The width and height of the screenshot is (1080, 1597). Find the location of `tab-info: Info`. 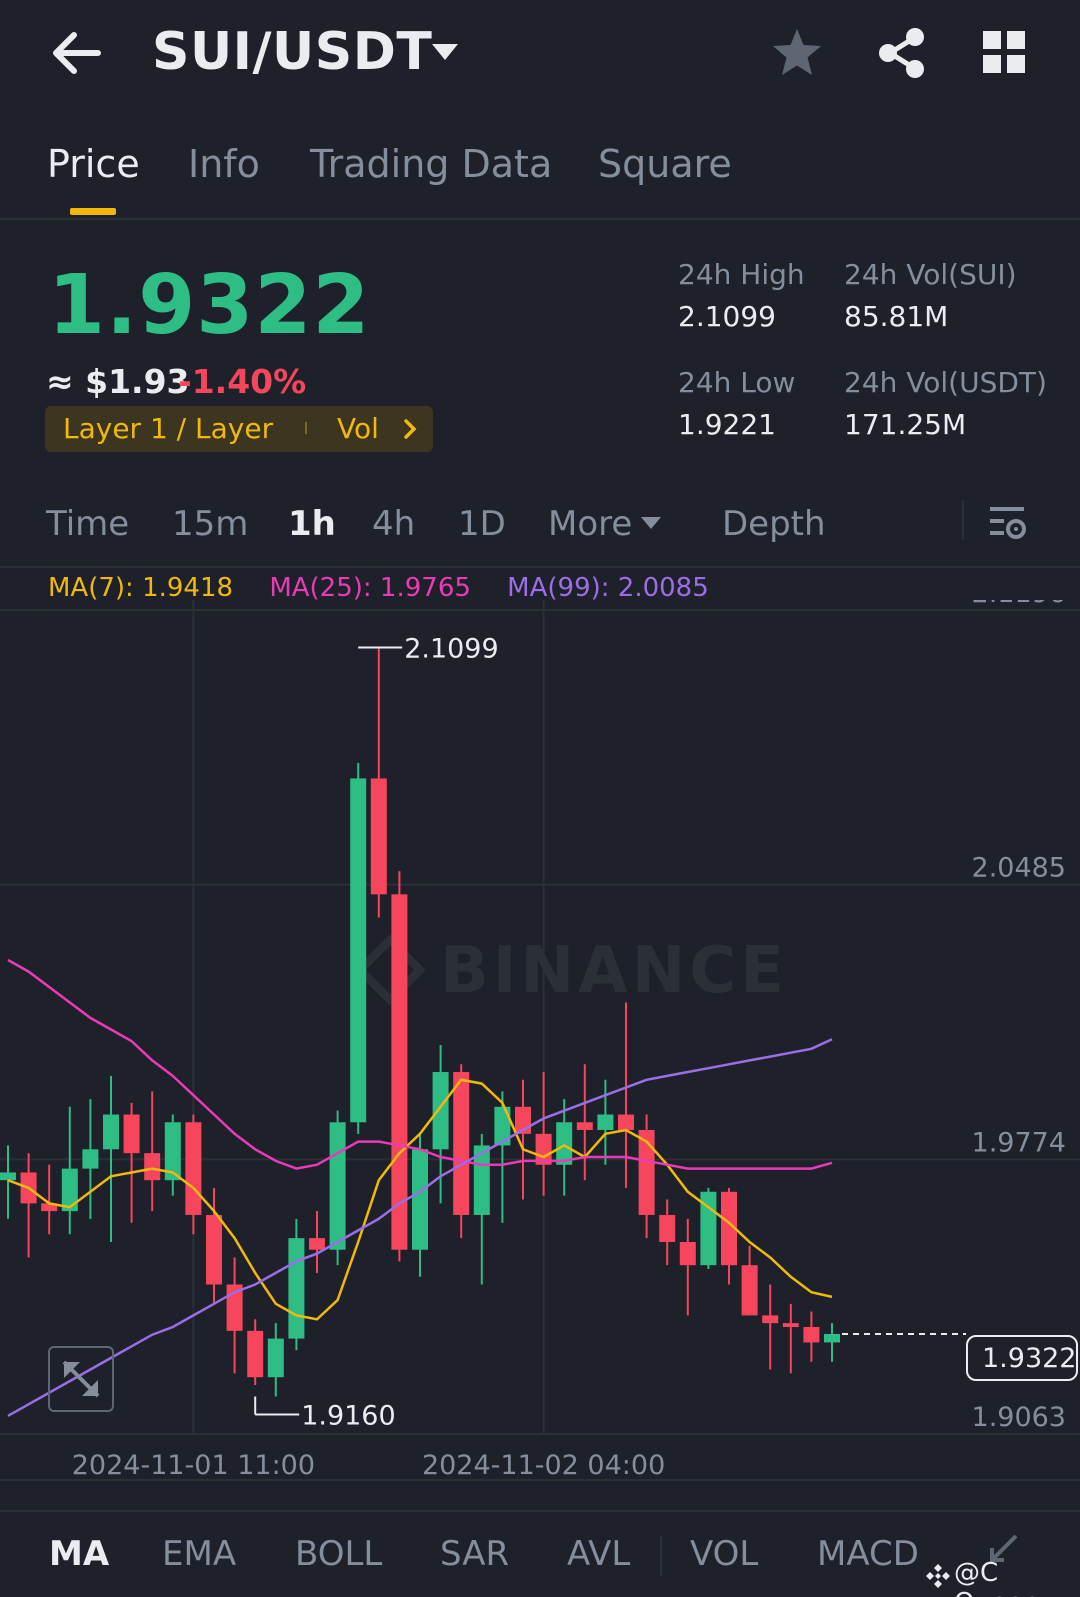

tab-info: Info is located at coordinates (224, 164).